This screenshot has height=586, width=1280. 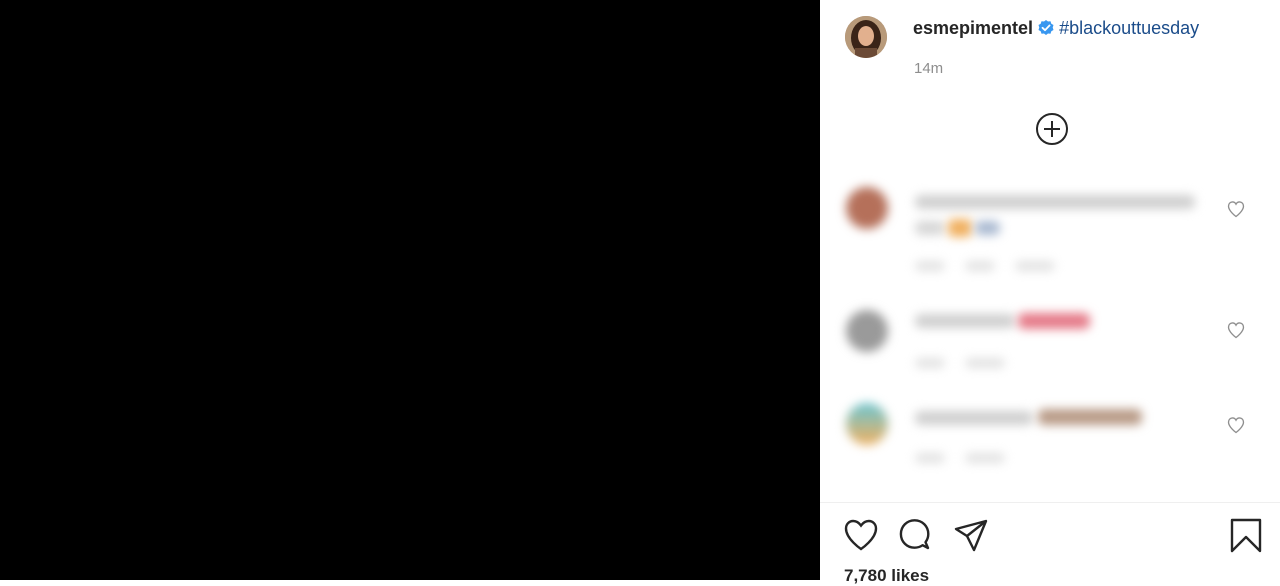 What do you see at coordinates (886, 576) in the screenshot?
I see `likes-count: 7,780 likes` at bounding box center [886, 576].